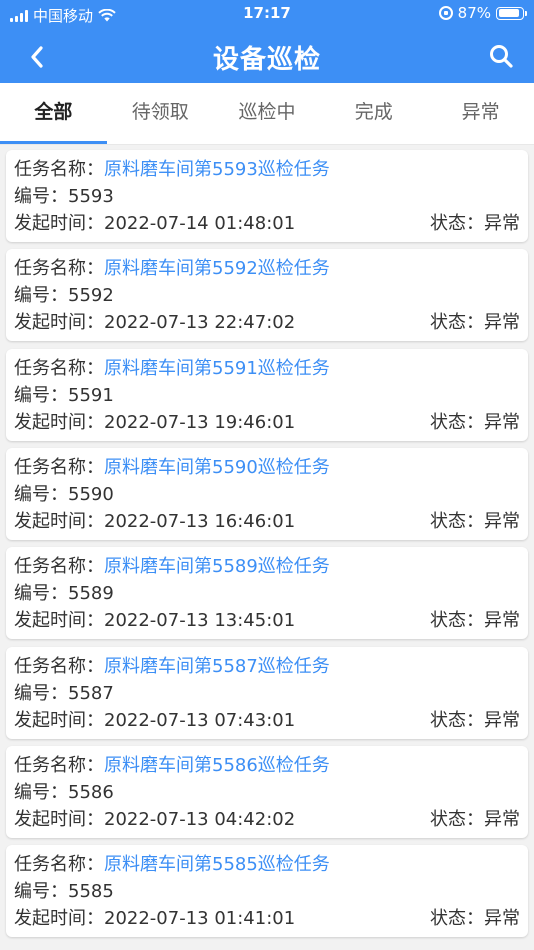 Image resolution: width=534 pixels, height=950 pixels. Describe the element at coordinates (217, 467) in the screenshot. I see `task-name: 原料磨车间第5590巡检任务` at that location.